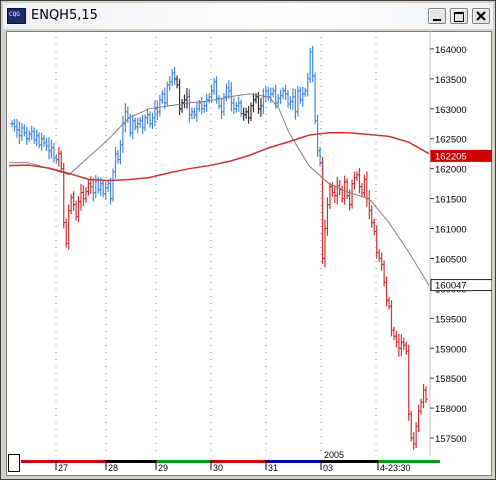 The image size is (496, 480). I want to click on close-button, so click(481, 16).